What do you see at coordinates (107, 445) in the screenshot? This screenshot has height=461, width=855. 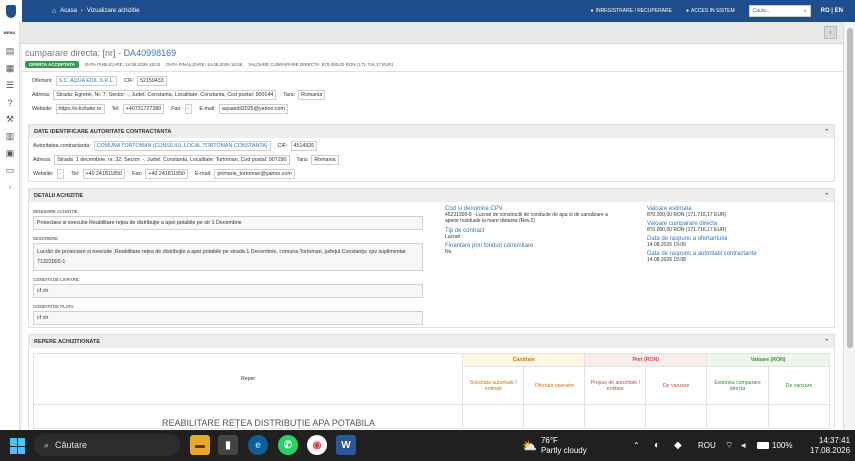 I see `taskbar-search: ⌕ Căutare` at bounding box center [107, 445].